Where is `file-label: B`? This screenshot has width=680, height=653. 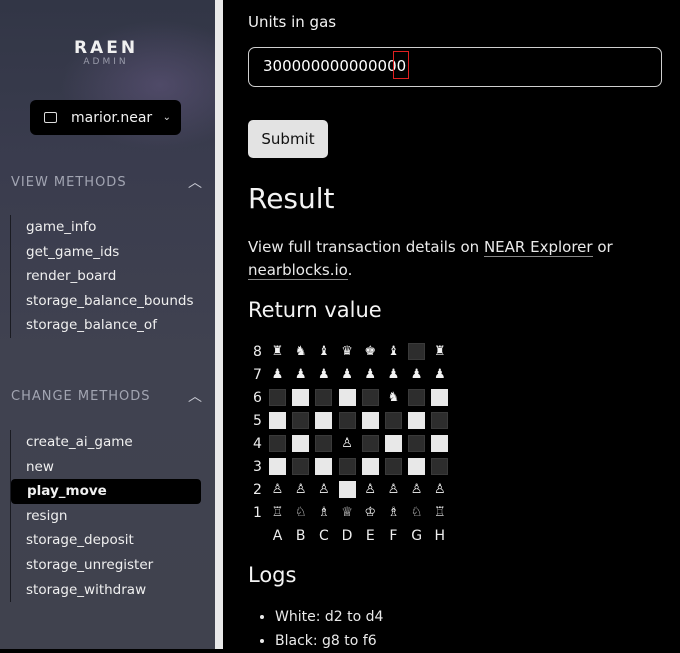 file-label: B is located at coordinates (300, 536).